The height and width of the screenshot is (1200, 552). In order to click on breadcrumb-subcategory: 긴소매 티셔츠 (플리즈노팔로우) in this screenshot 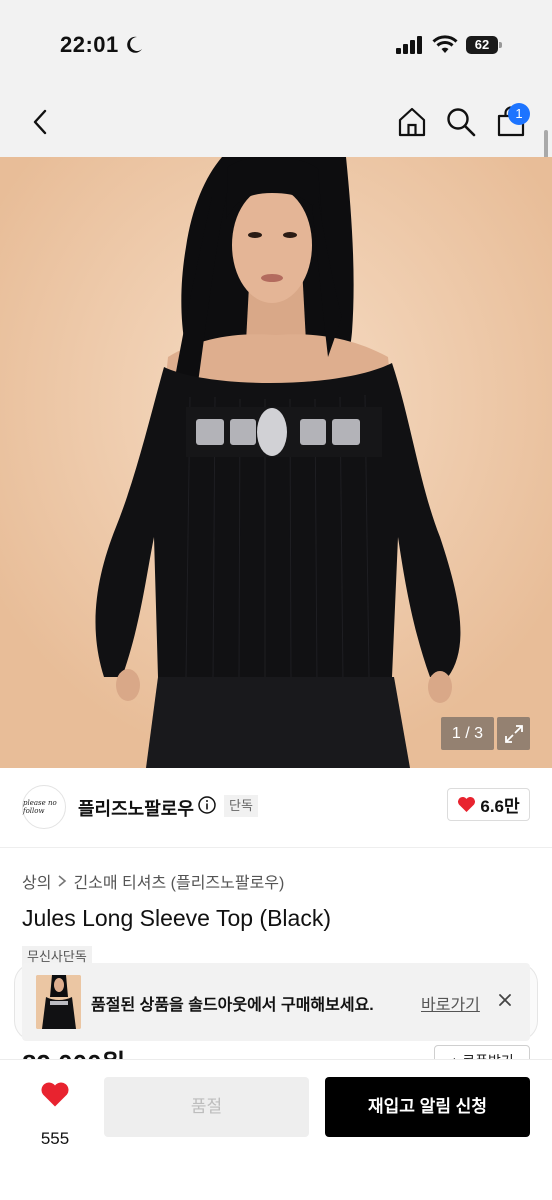, I will do `click(178, 881)`.